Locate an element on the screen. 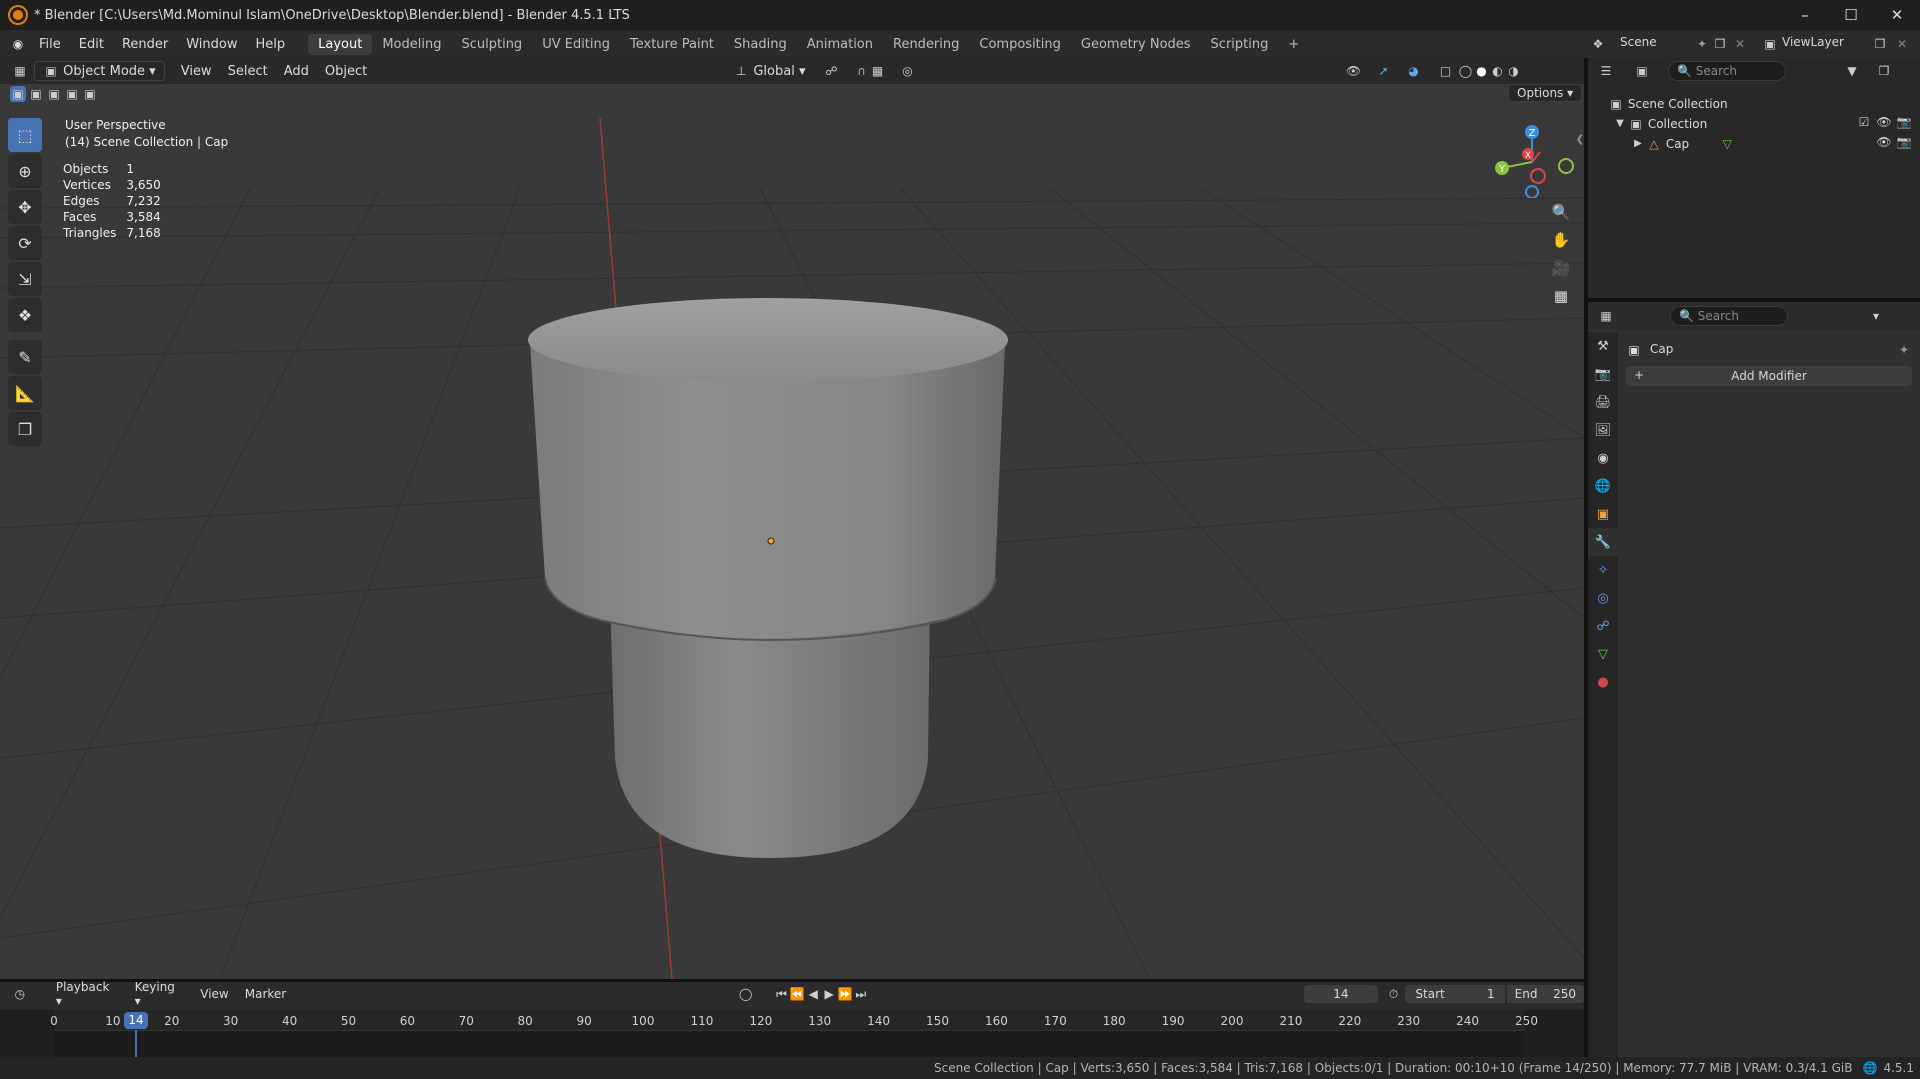 The height and width of the screenshot is (1079, 1920). new-scene-icon: ❐ is located at coordinates (1720, 44).